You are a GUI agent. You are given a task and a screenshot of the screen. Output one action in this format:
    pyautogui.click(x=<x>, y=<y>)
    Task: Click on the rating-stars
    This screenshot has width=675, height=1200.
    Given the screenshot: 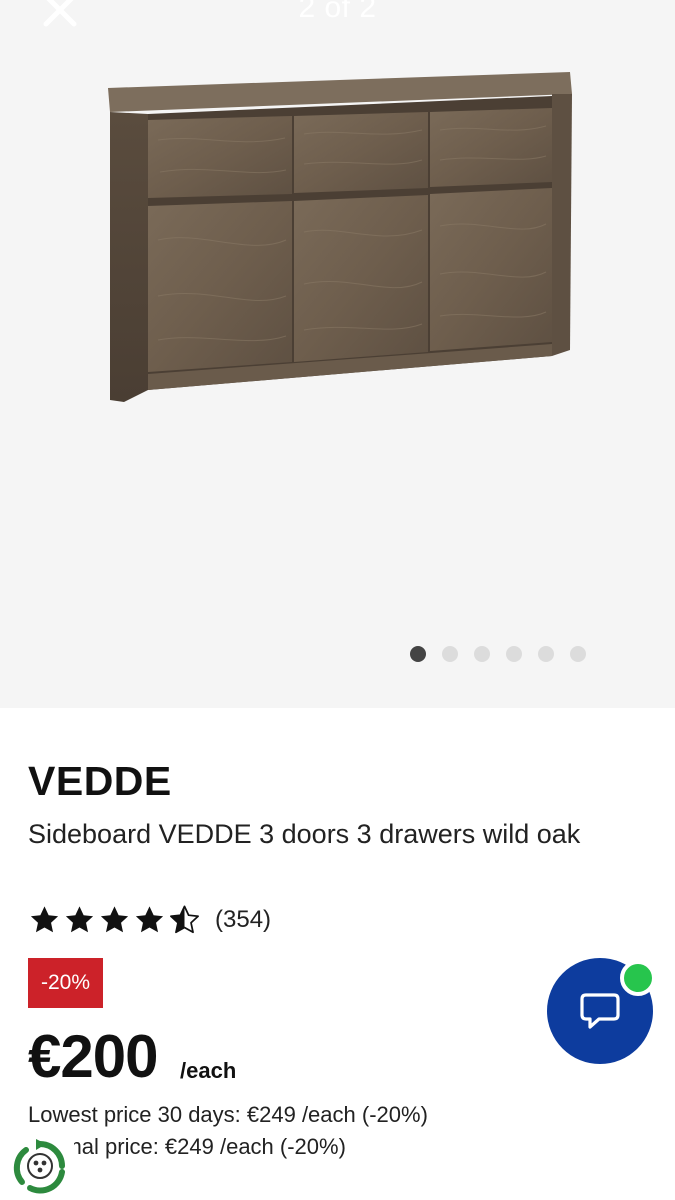 What is the action you would take?
    pyautogui.click(x=114, y=920)
    